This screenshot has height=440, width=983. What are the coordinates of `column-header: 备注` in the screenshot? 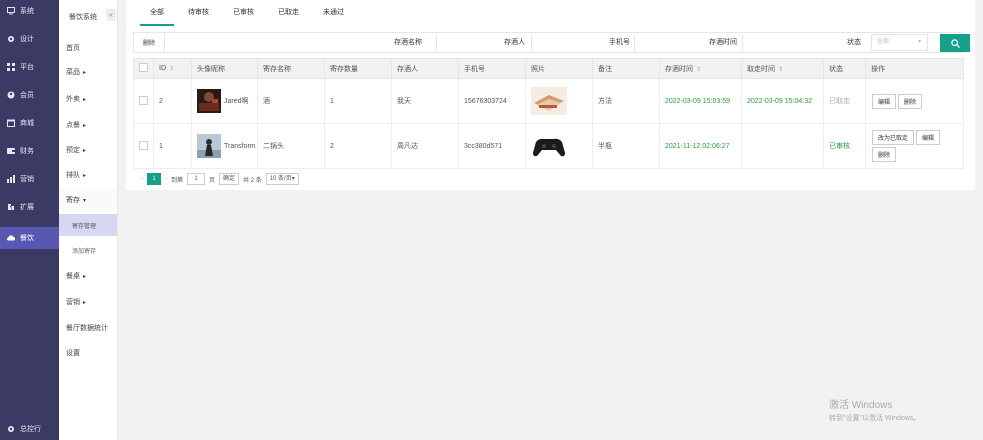 It's located at (626, 68).